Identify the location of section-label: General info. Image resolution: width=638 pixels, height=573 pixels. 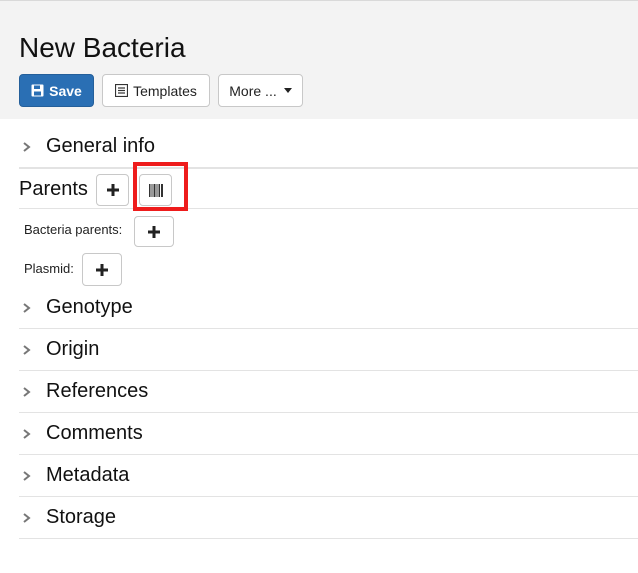
(100, 146).